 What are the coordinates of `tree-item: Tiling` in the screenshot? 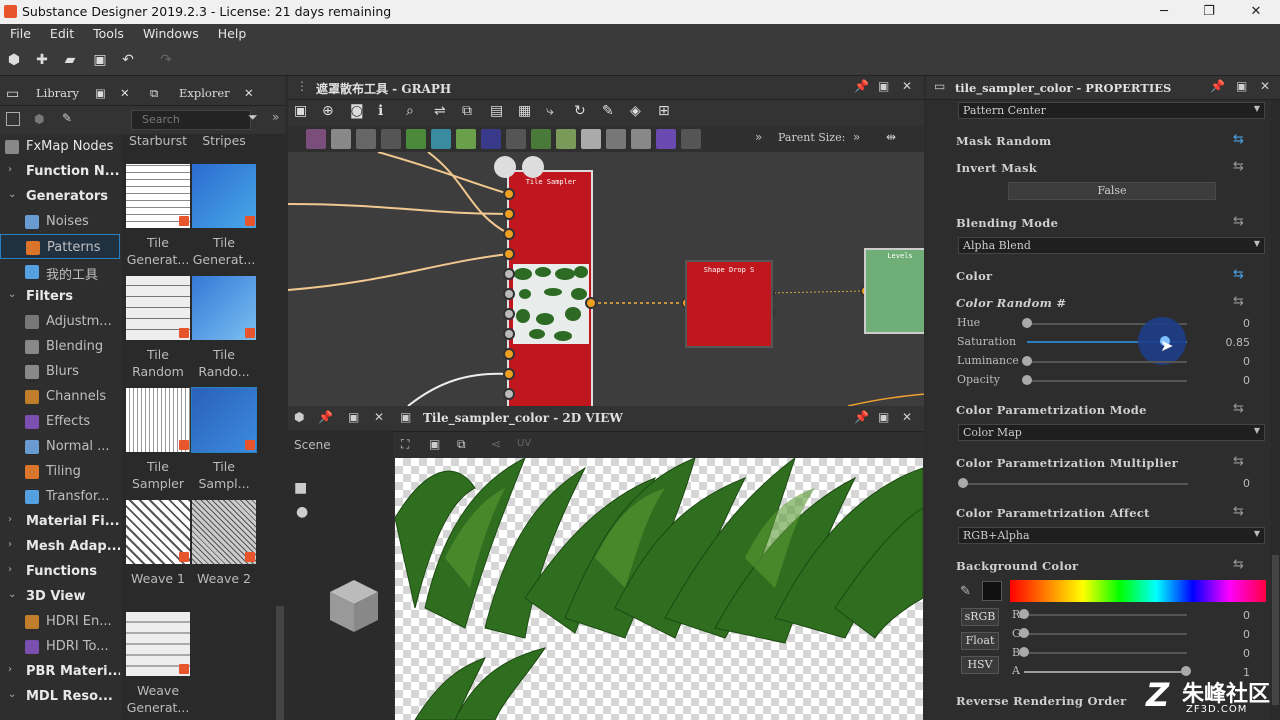 It's located at (60, 471).